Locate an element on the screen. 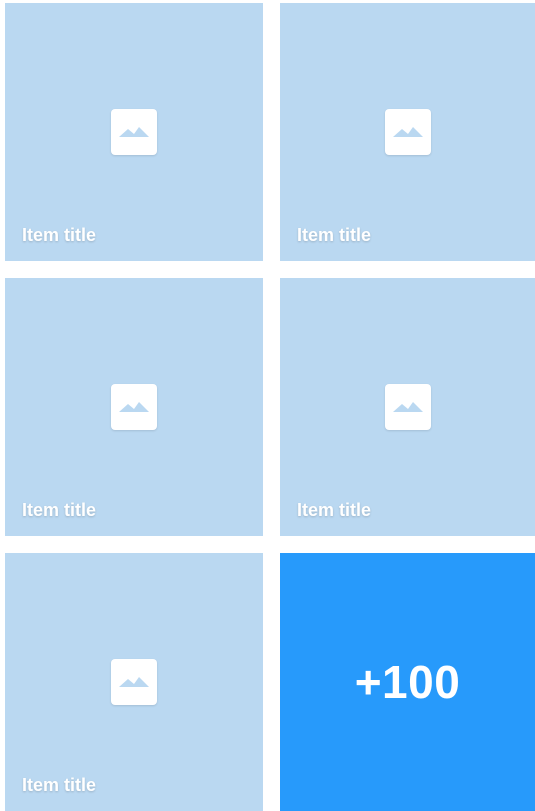 This screenshot has width=535, height=811. more-items-count: +100 is located at coordinates (407, 682).